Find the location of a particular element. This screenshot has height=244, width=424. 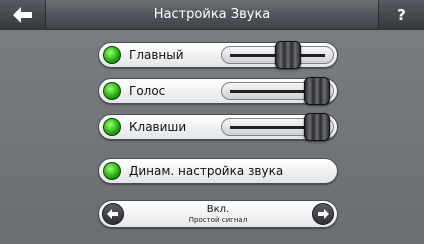

keys-volume-slider is located at coordinates (277, 127).